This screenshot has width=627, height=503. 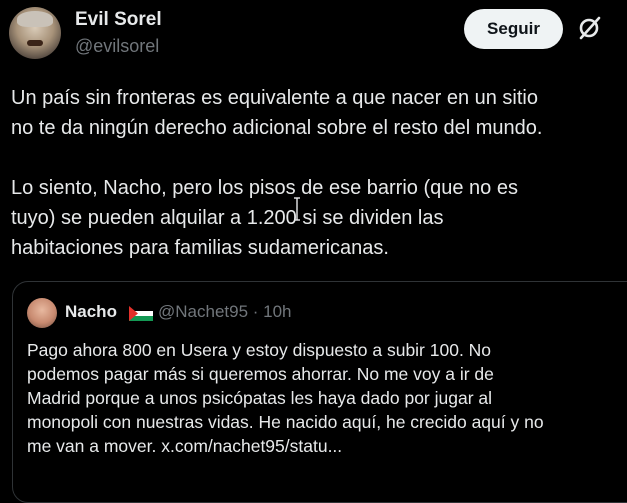 What do you see at coordinates (141, 313) in the screenshot?
I see `palestine-flag-icon` at bounding box center [141, 313].